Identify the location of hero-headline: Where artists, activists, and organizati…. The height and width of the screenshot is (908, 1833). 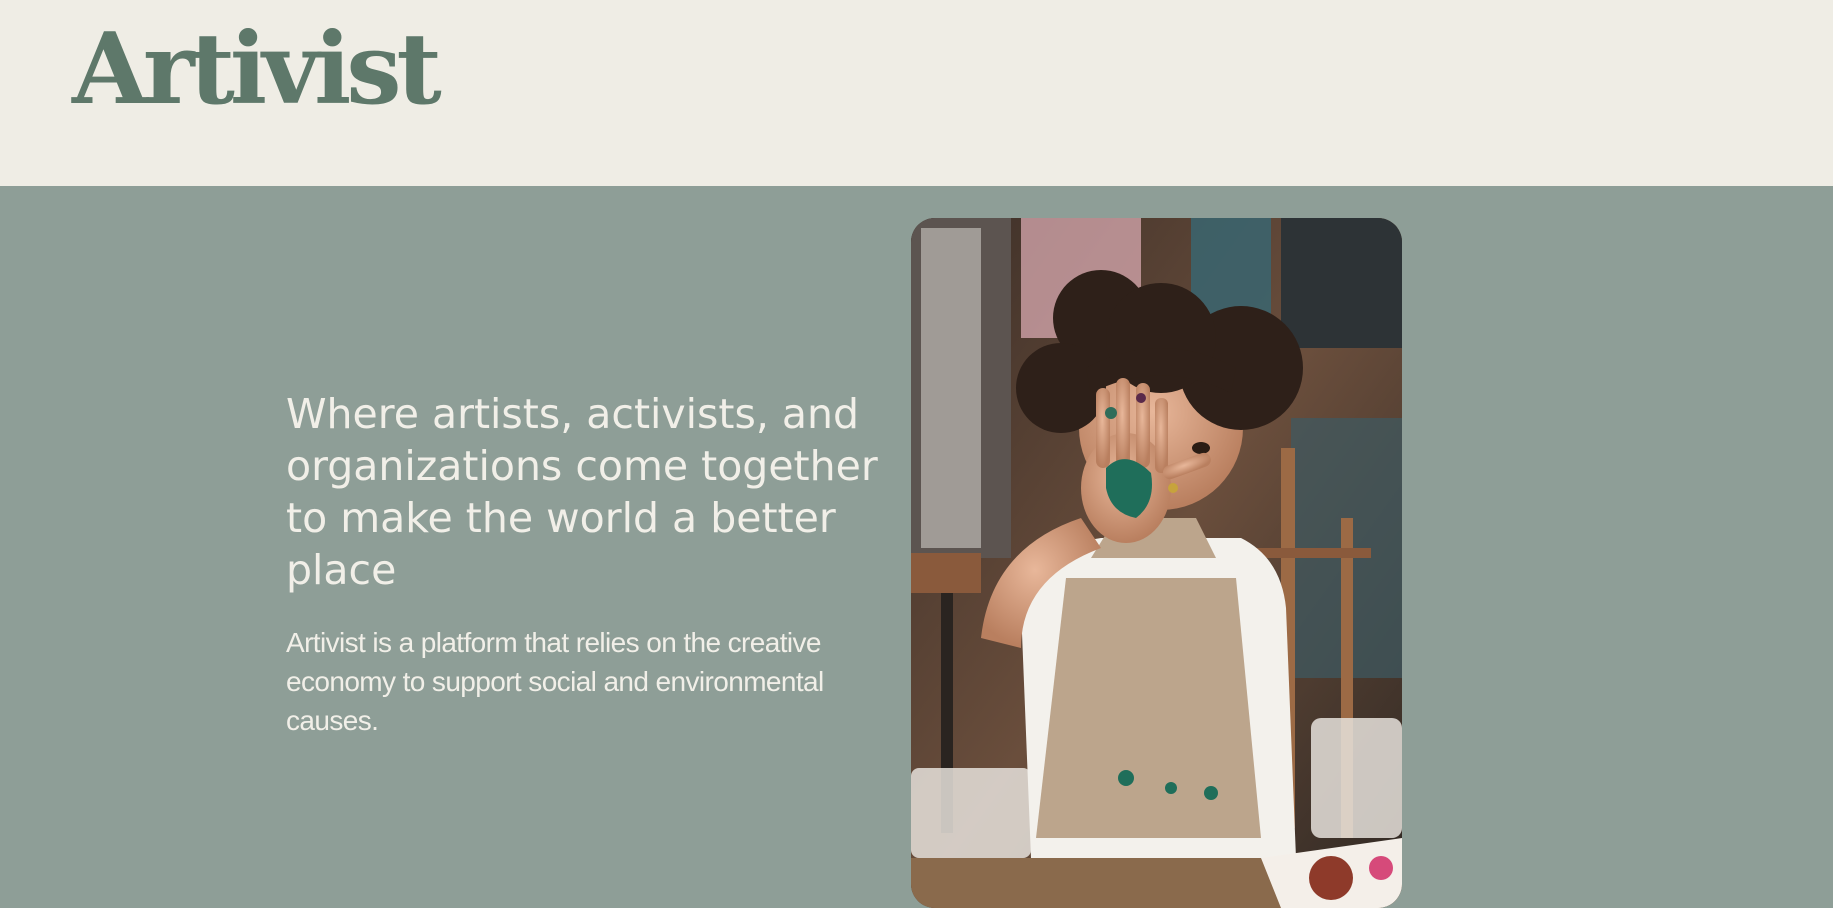
(582, 492).